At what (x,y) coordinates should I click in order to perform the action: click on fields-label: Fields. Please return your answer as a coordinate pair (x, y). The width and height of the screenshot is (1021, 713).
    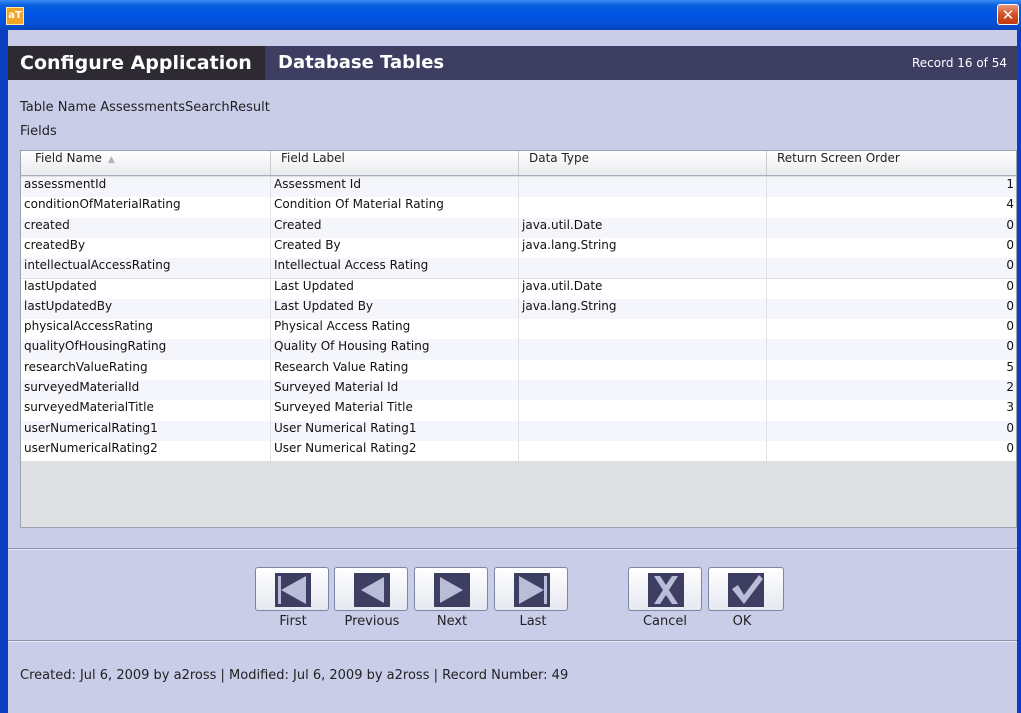
    Looking at the image, I should click on (38, 131).